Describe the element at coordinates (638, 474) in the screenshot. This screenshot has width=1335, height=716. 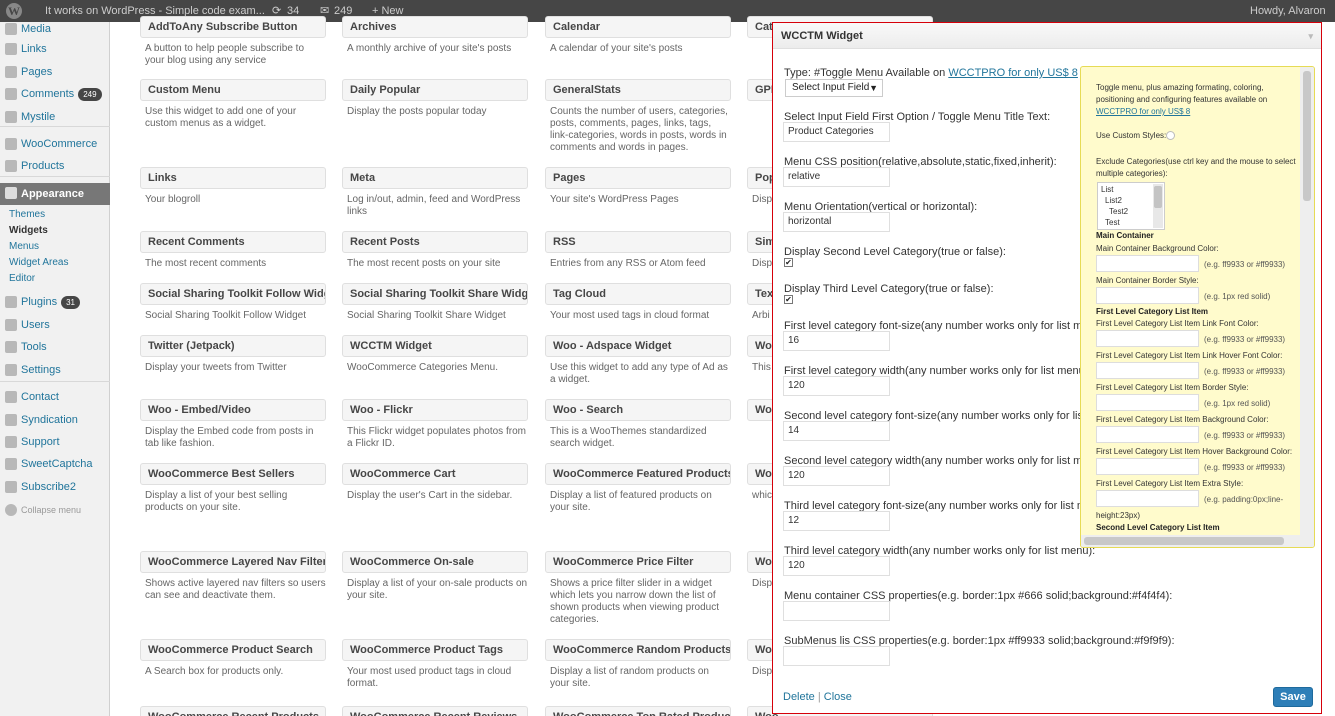
I see `widget-title: WooCommerce Featured Products` at that location.